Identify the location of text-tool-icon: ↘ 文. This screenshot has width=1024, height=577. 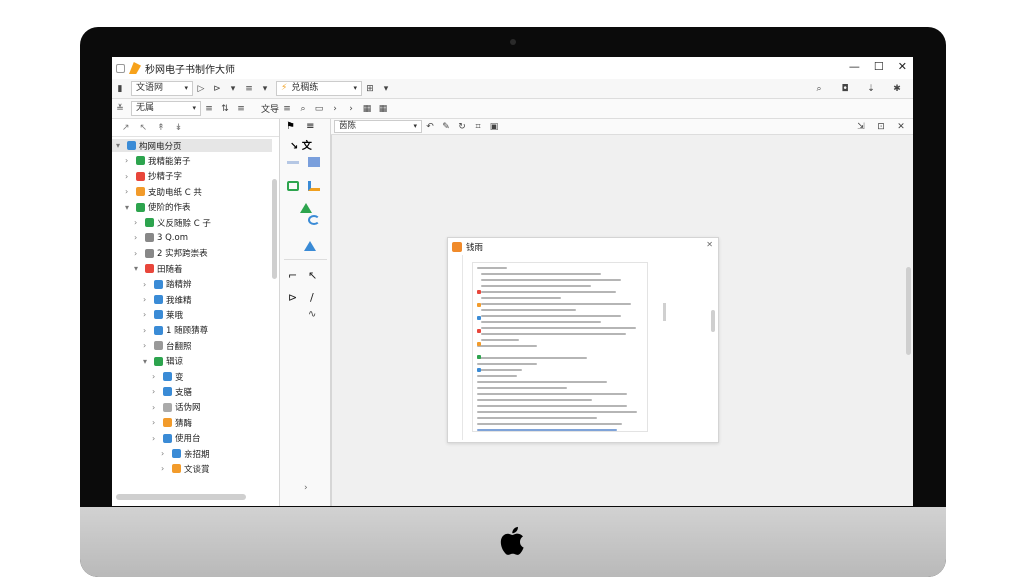
(301, 144).